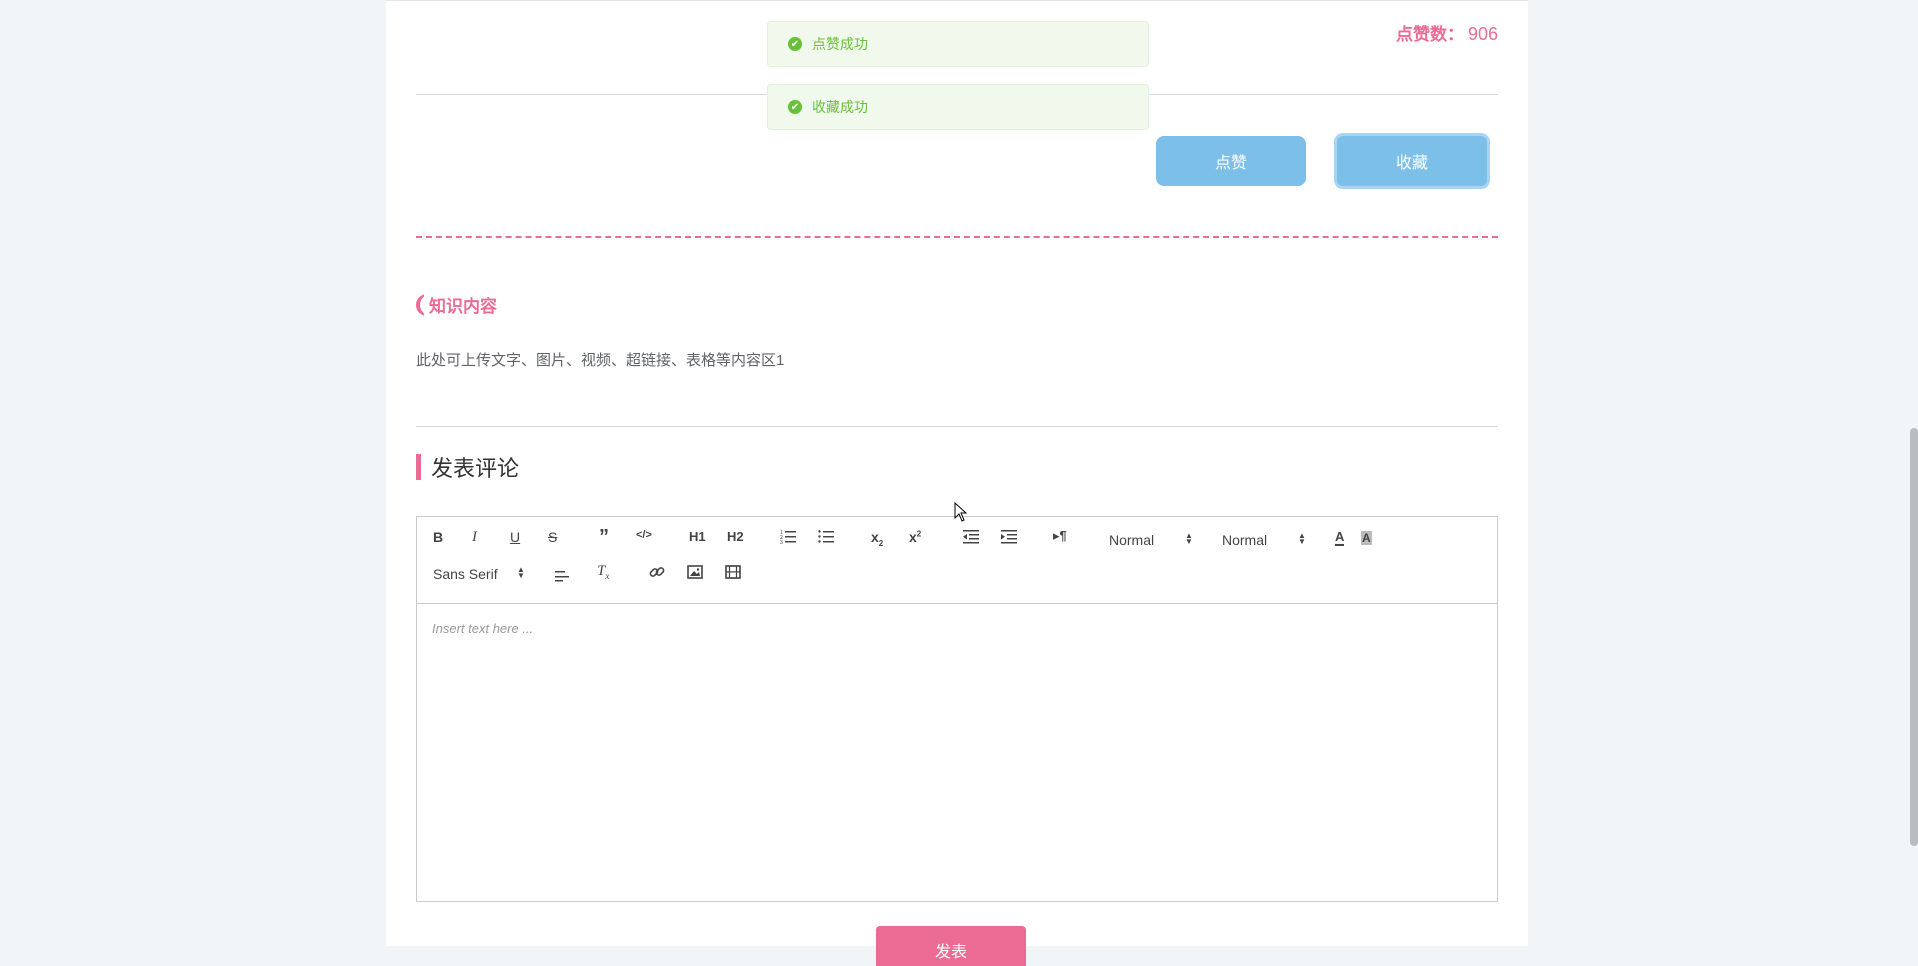  Describe the element at coordinates (1245, 540) in the screenshot. I see `header-select-value: Normal` at that location.